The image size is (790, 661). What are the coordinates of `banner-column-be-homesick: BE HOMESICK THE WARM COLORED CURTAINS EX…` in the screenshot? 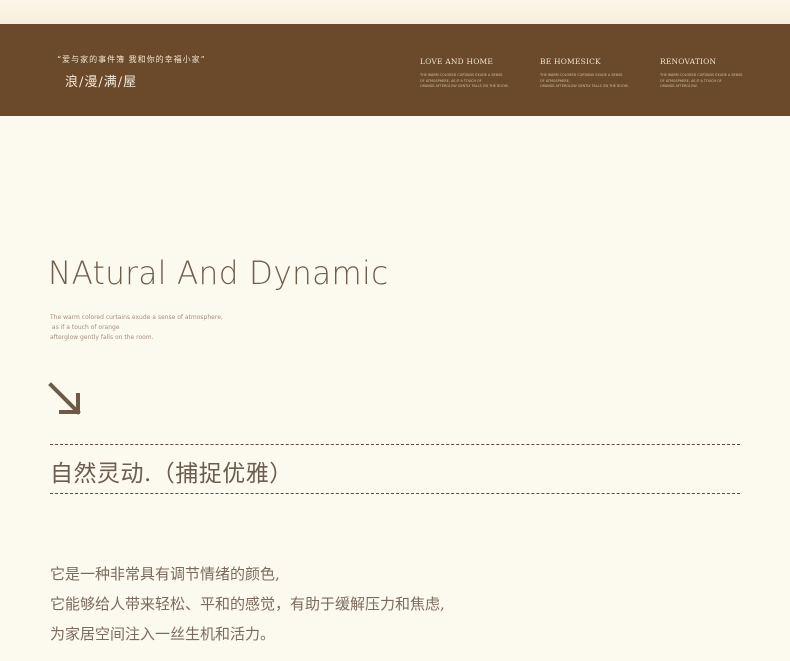 It's located at (595, 73).